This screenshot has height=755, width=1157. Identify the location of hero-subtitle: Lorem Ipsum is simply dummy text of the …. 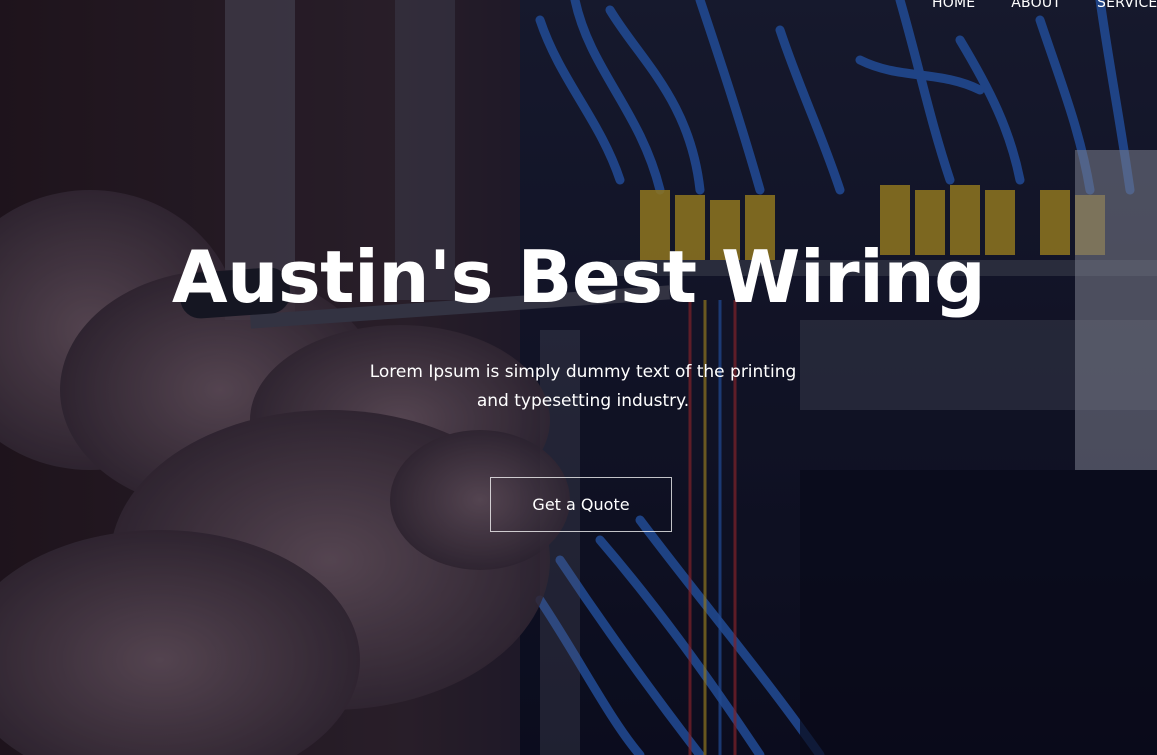
(583, 386).